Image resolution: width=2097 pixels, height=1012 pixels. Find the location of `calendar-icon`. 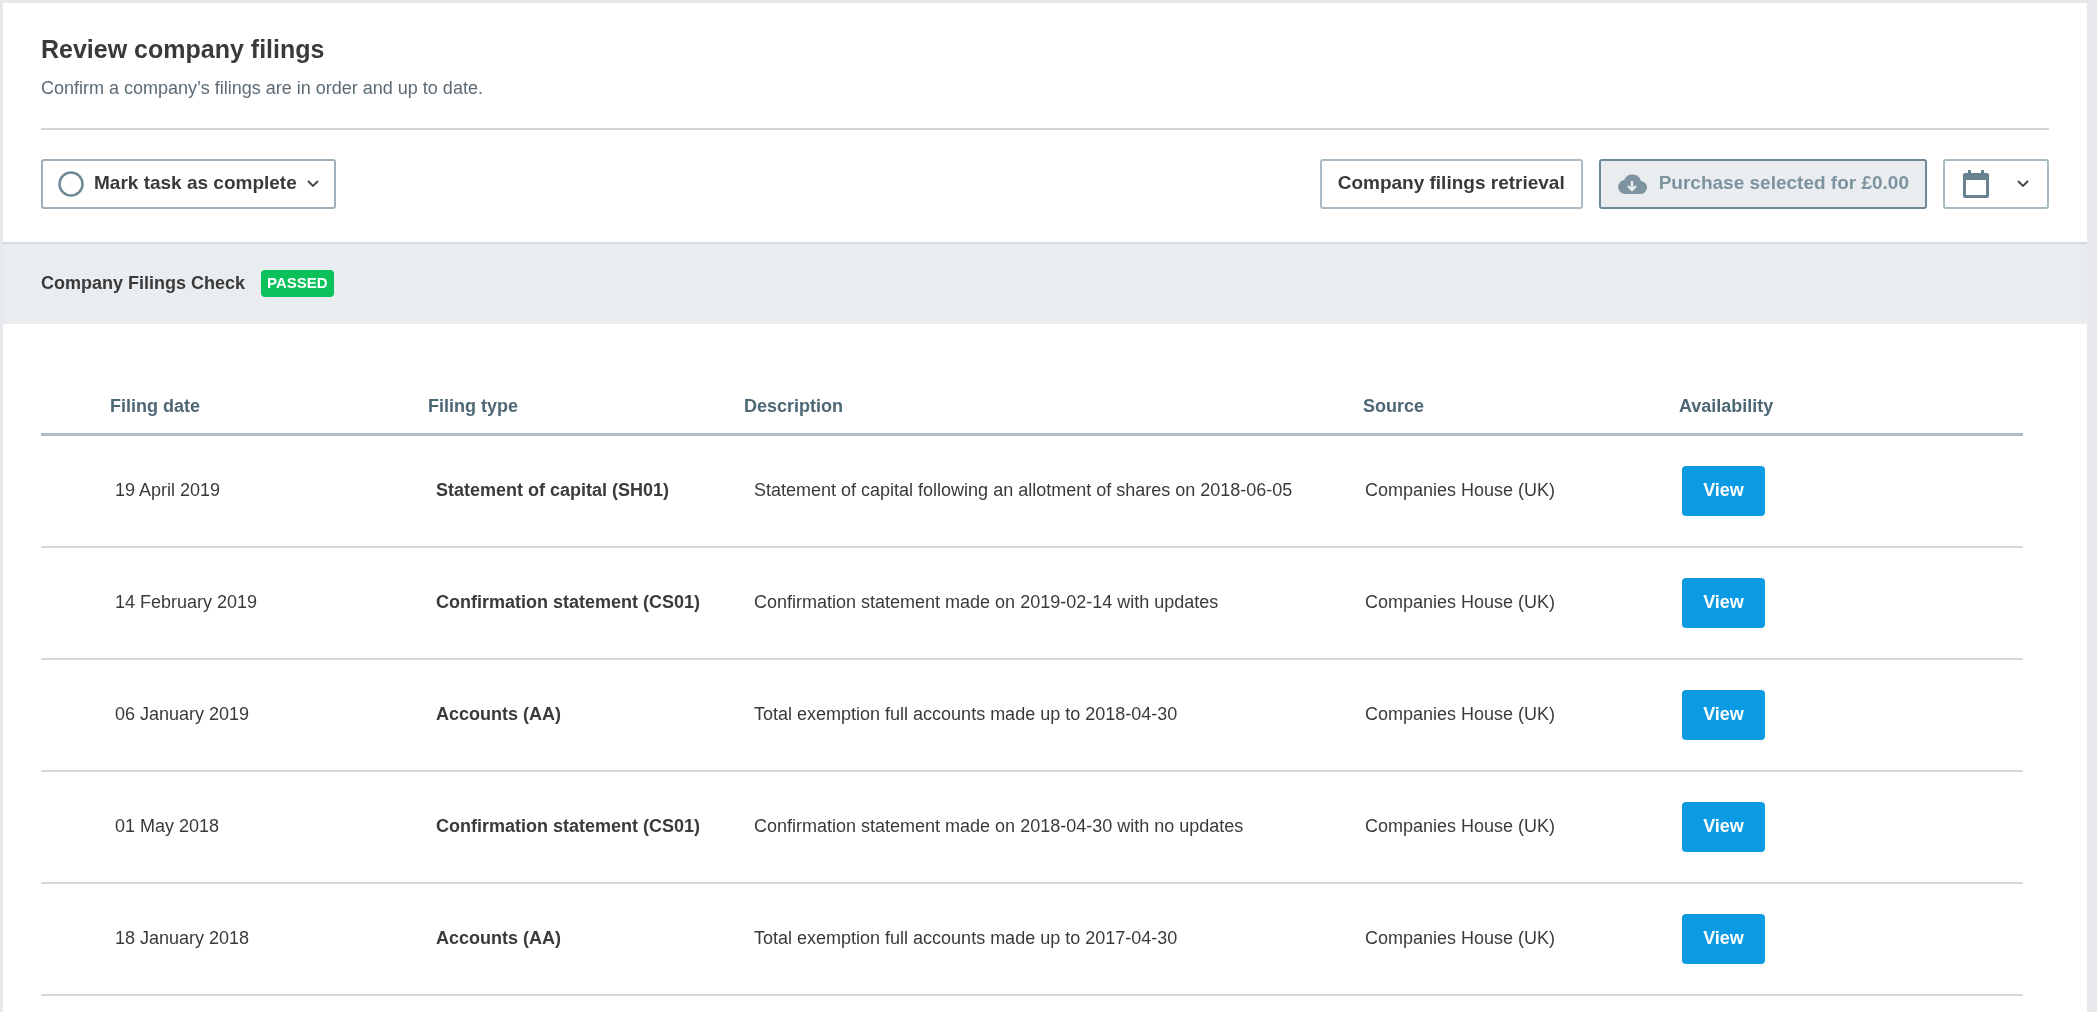

calendar-icon is located at coordinates (1976, 183).